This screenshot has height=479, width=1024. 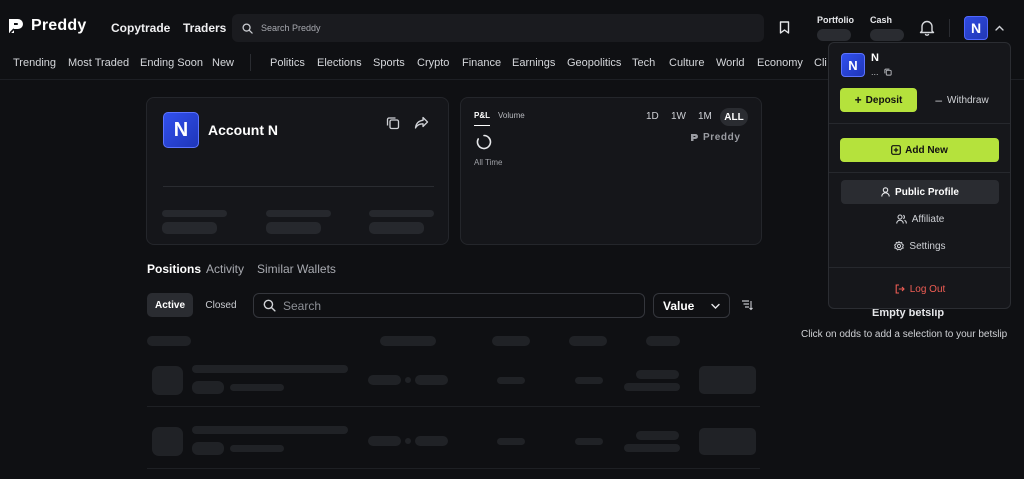 I want to click on menu-settings: Settings, so click(x=920, y=246).